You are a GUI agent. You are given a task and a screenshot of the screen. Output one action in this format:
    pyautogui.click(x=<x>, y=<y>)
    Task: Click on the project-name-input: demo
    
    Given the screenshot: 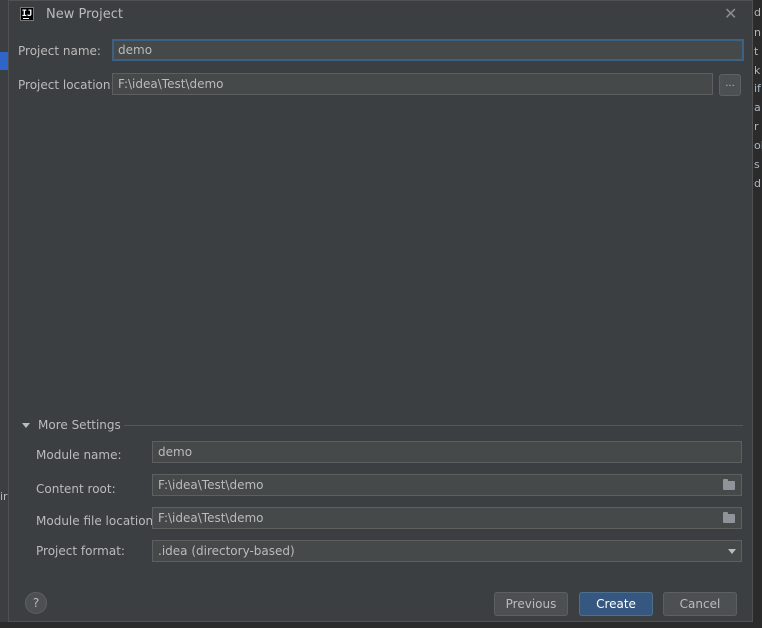 What is the action you would take?
    pyautogui.click(x=428, y=50)
    